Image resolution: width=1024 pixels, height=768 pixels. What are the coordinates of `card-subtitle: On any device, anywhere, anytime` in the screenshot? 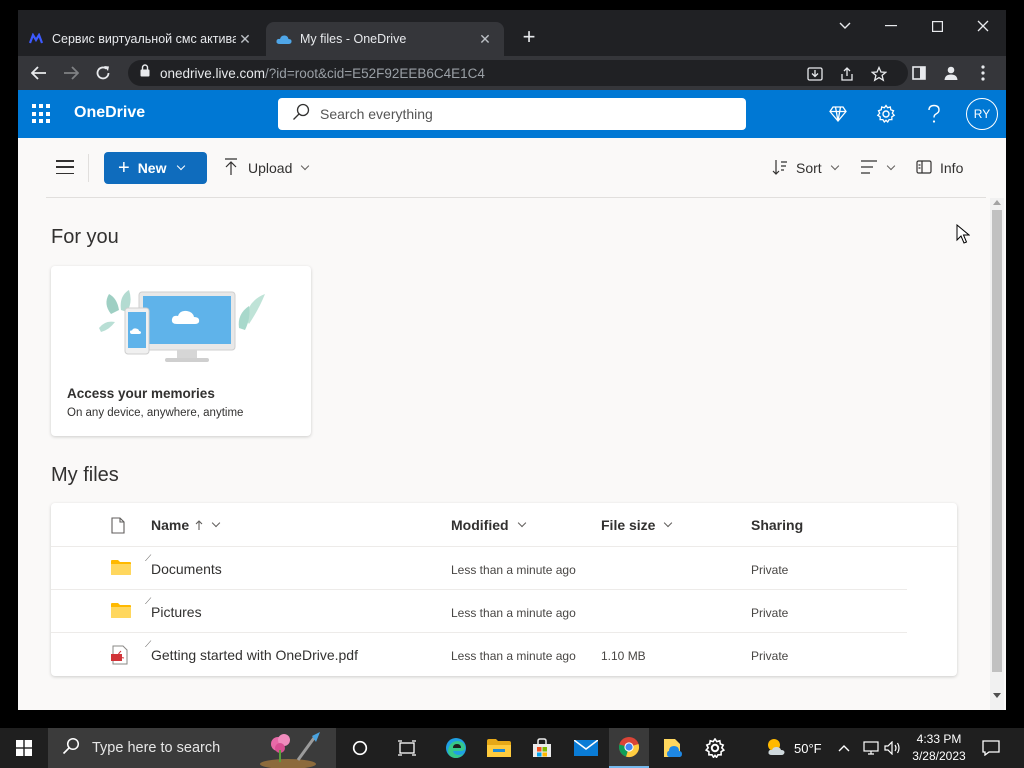 It's located at (155, 413).